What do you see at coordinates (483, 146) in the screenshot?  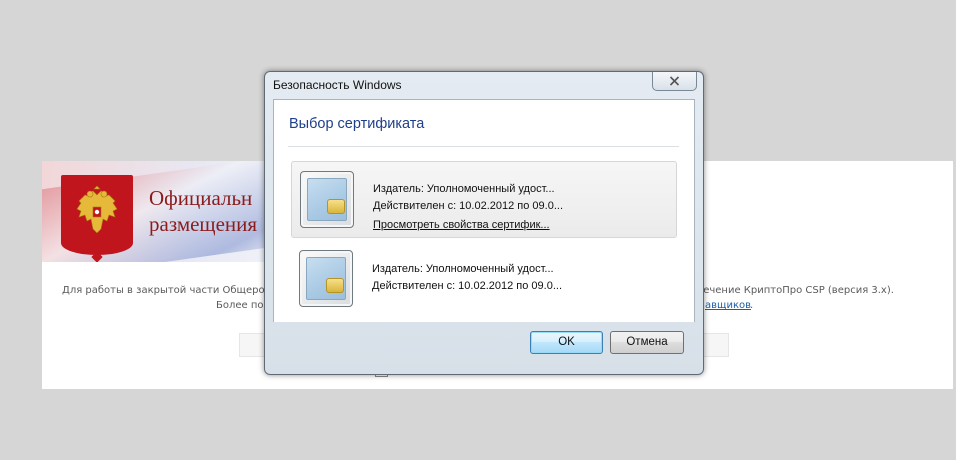 I see `heading-divider` at bounding box center [483, 146].